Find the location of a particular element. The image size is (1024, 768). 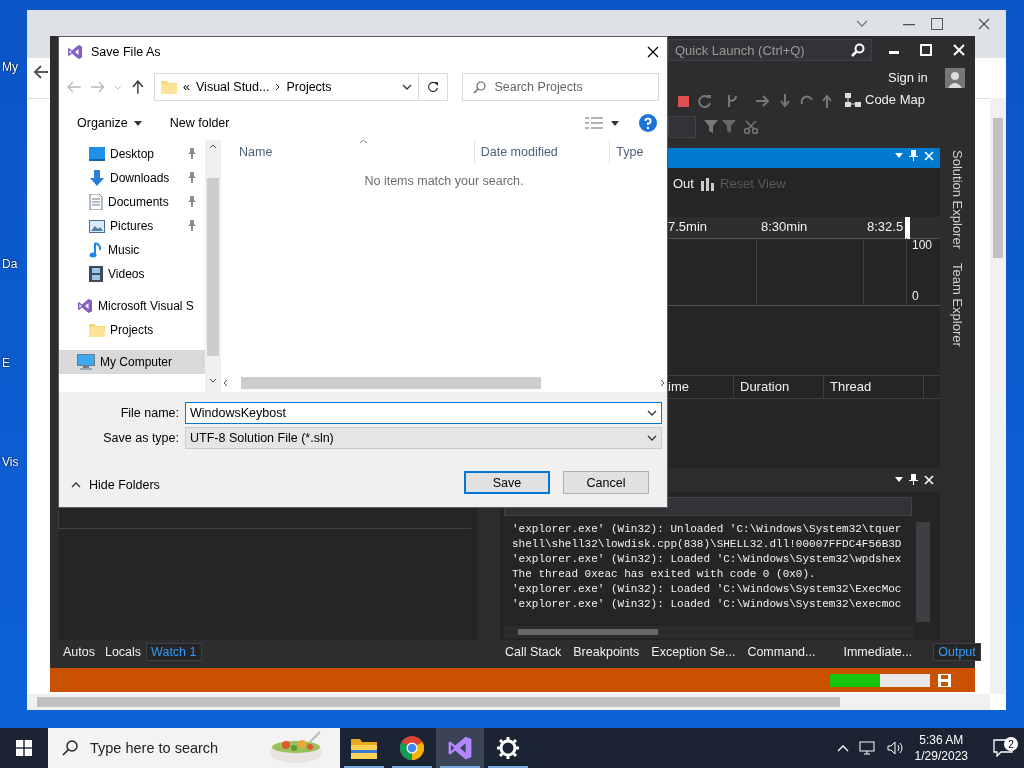

column-header: Date modified is located at coordinates (542, 152).